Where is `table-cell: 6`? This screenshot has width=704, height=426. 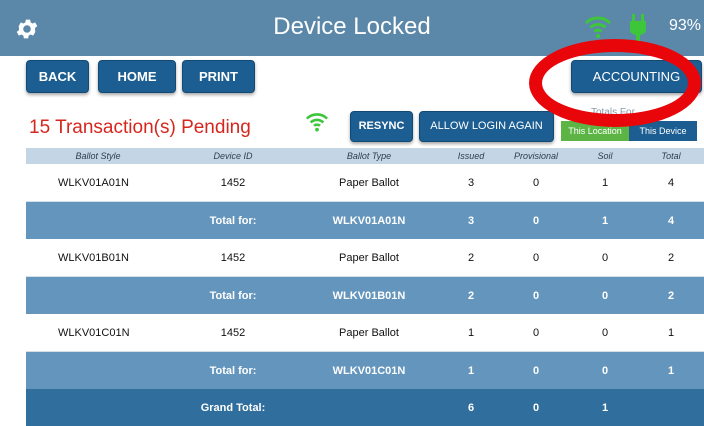 table-cell: 6 is located at coordinates (471, 407).